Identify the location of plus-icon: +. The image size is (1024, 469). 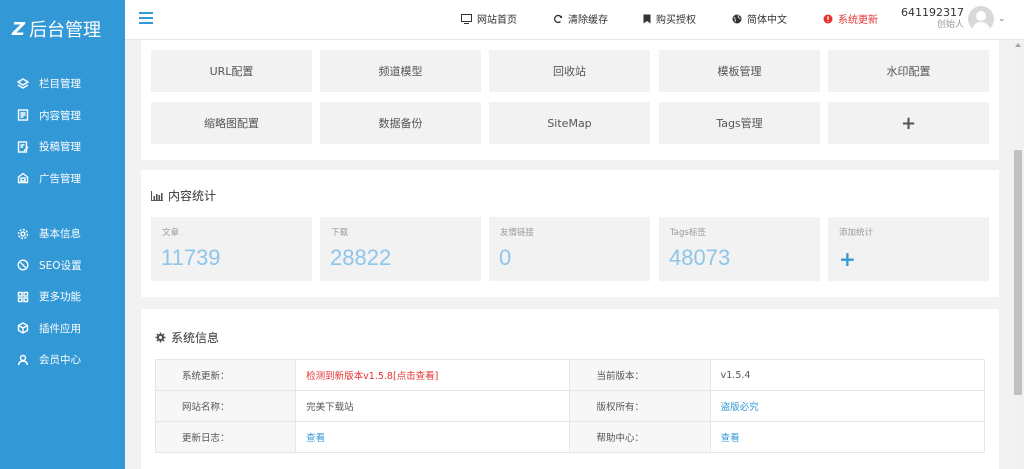
(847, 259).